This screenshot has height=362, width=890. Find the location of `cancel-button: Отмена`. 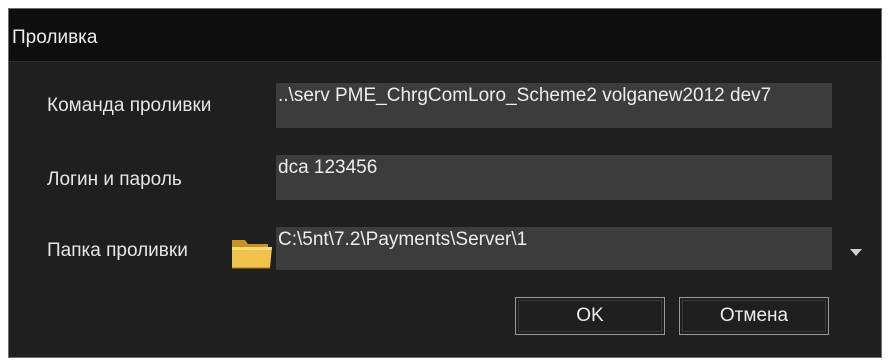

cancel-button: Отмена is located at coordinates (754, 316).